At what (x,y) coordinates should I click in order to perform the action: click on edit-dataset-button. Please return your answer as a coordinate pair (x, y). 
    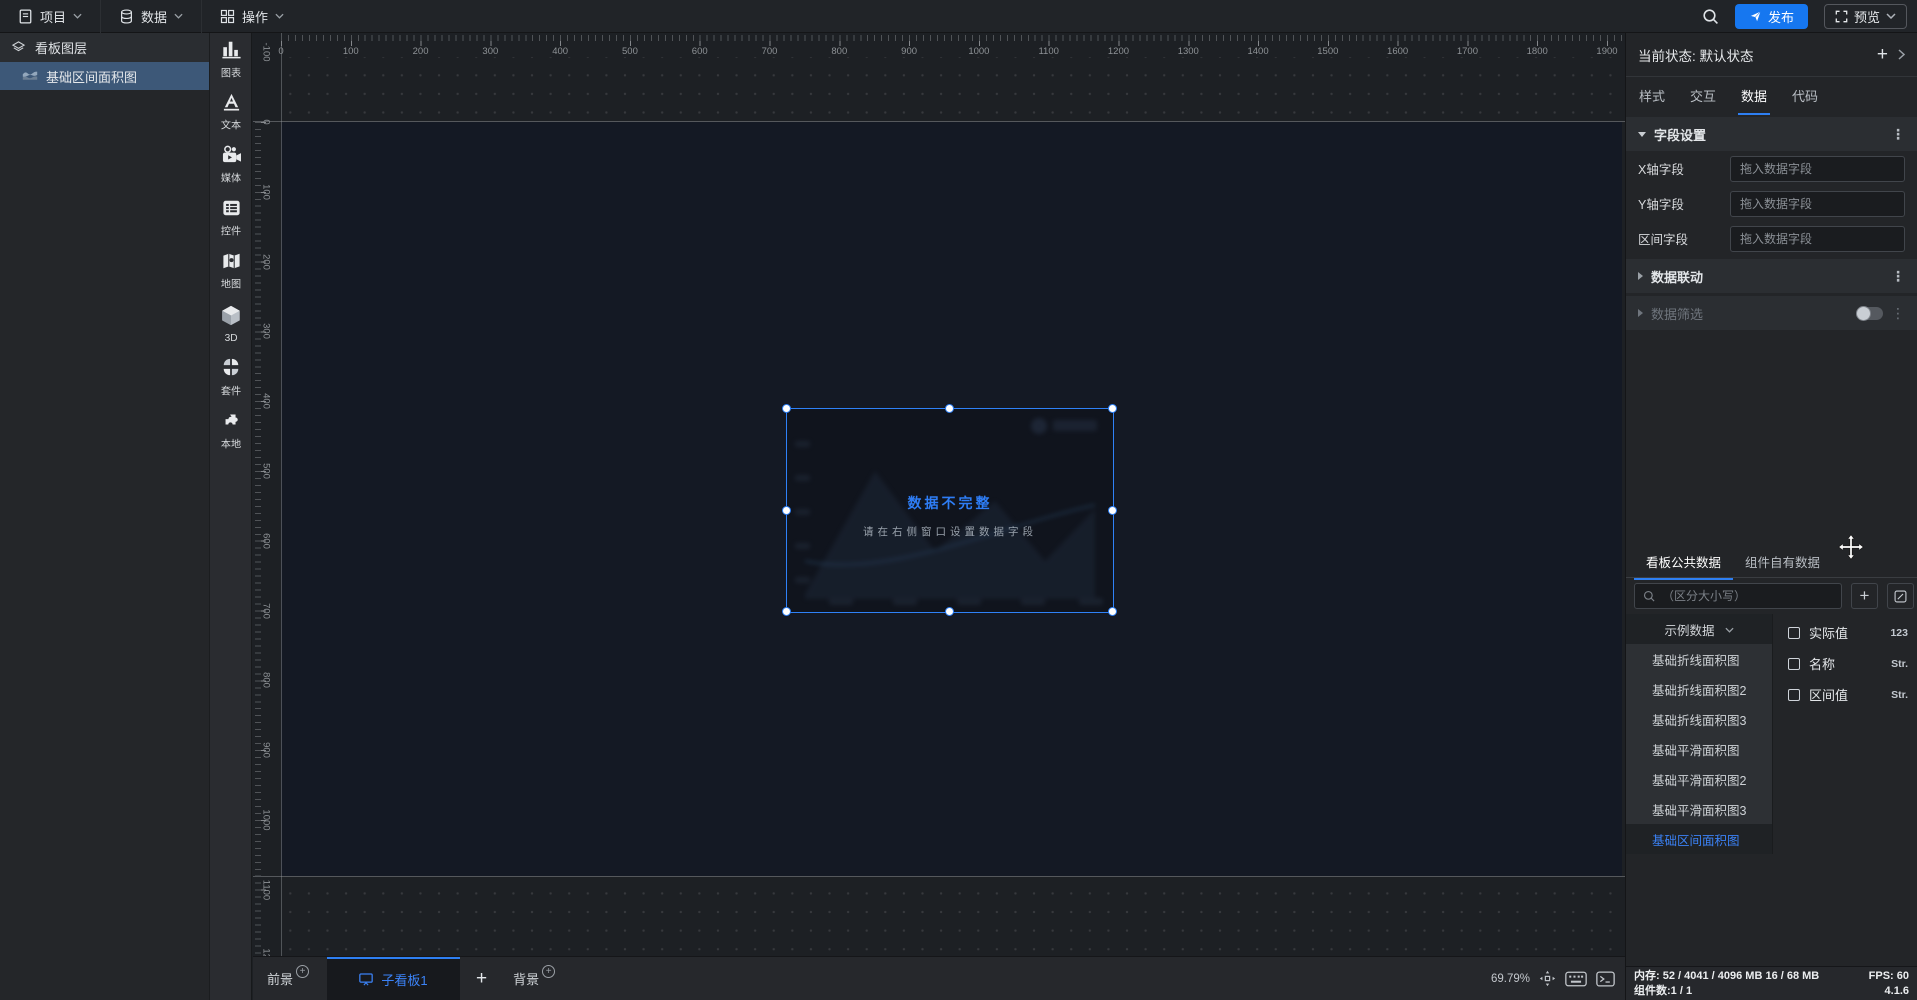
    Looking at the image, I should click on (1900, 596).